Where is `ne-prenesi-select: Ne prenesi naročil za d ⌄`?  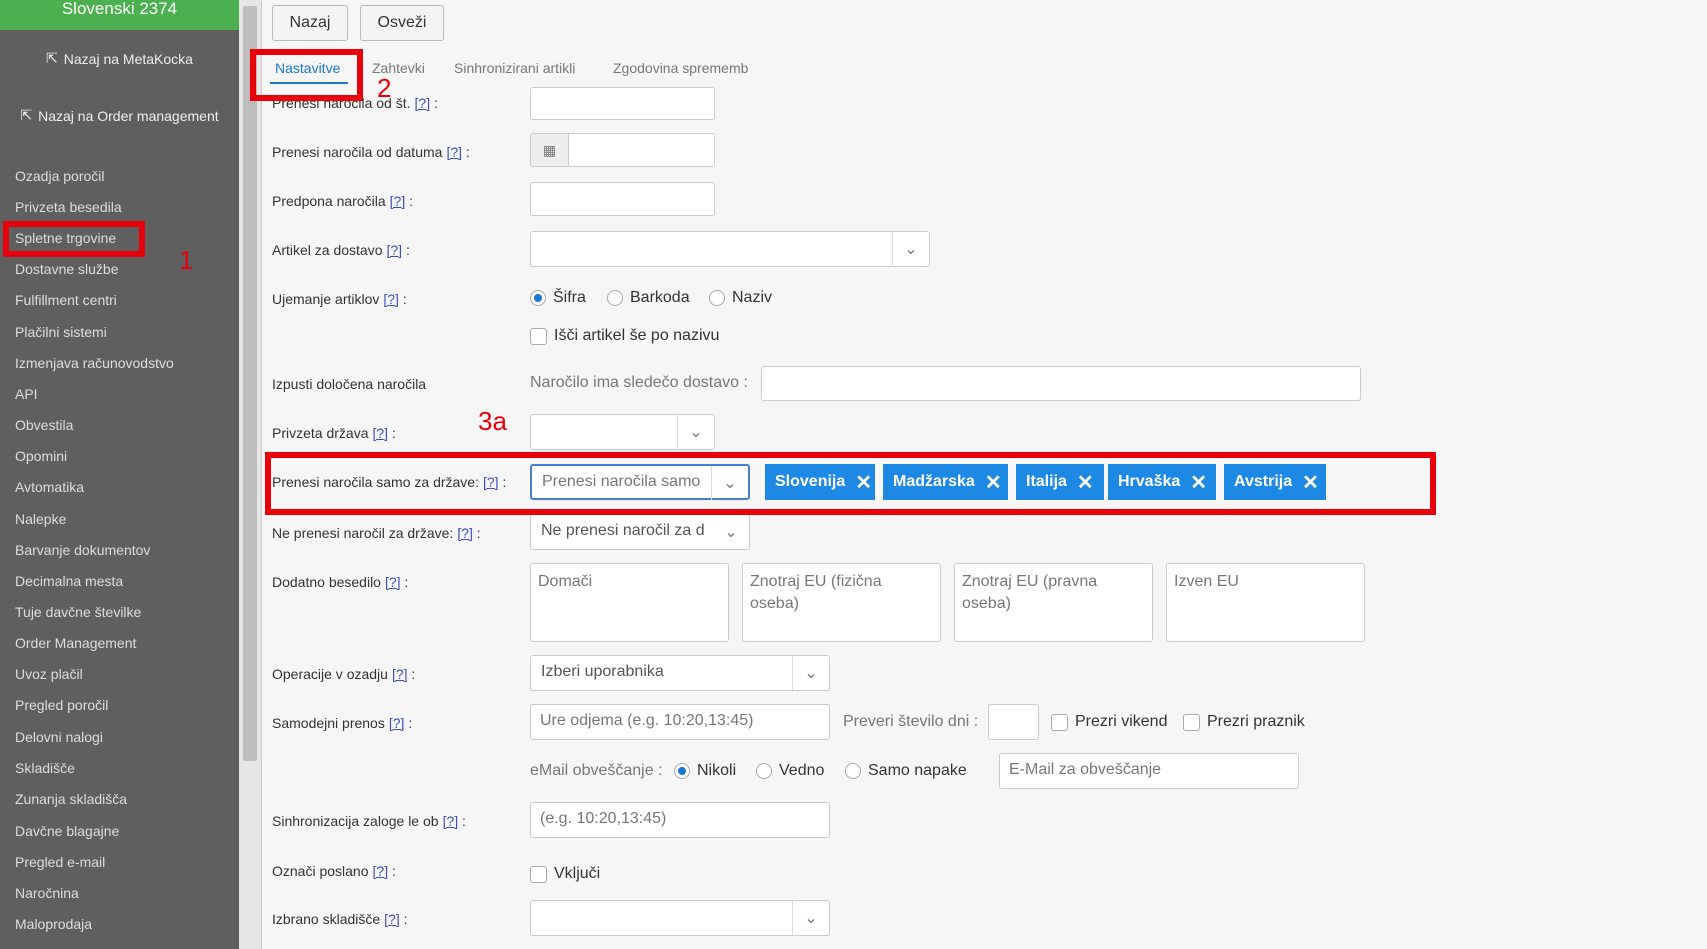
ne-prenesi-select: Ne prenesi naročil za d ⌄ is located at coordinates (640, 532).